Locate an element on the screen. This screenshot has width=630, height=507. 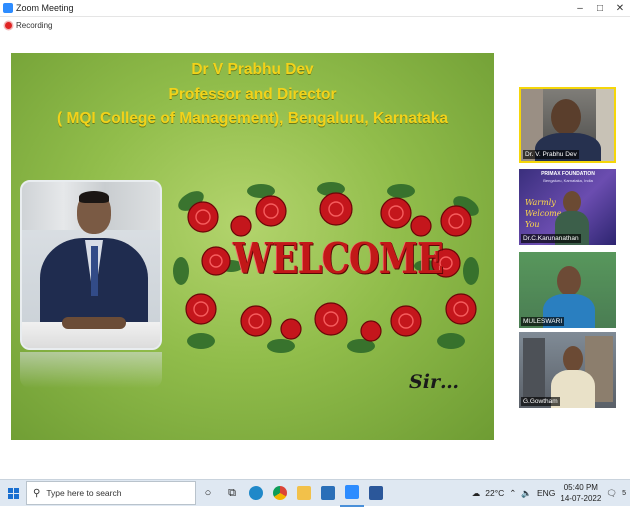
windows-logo-icon is located at coordinates (13, 493).